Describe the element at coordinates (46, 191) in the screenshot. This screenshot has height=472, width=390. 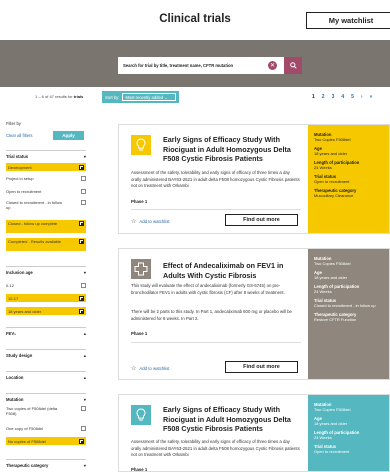
I see `filter-open-to-recruitment: Open to recruitment` at that location.